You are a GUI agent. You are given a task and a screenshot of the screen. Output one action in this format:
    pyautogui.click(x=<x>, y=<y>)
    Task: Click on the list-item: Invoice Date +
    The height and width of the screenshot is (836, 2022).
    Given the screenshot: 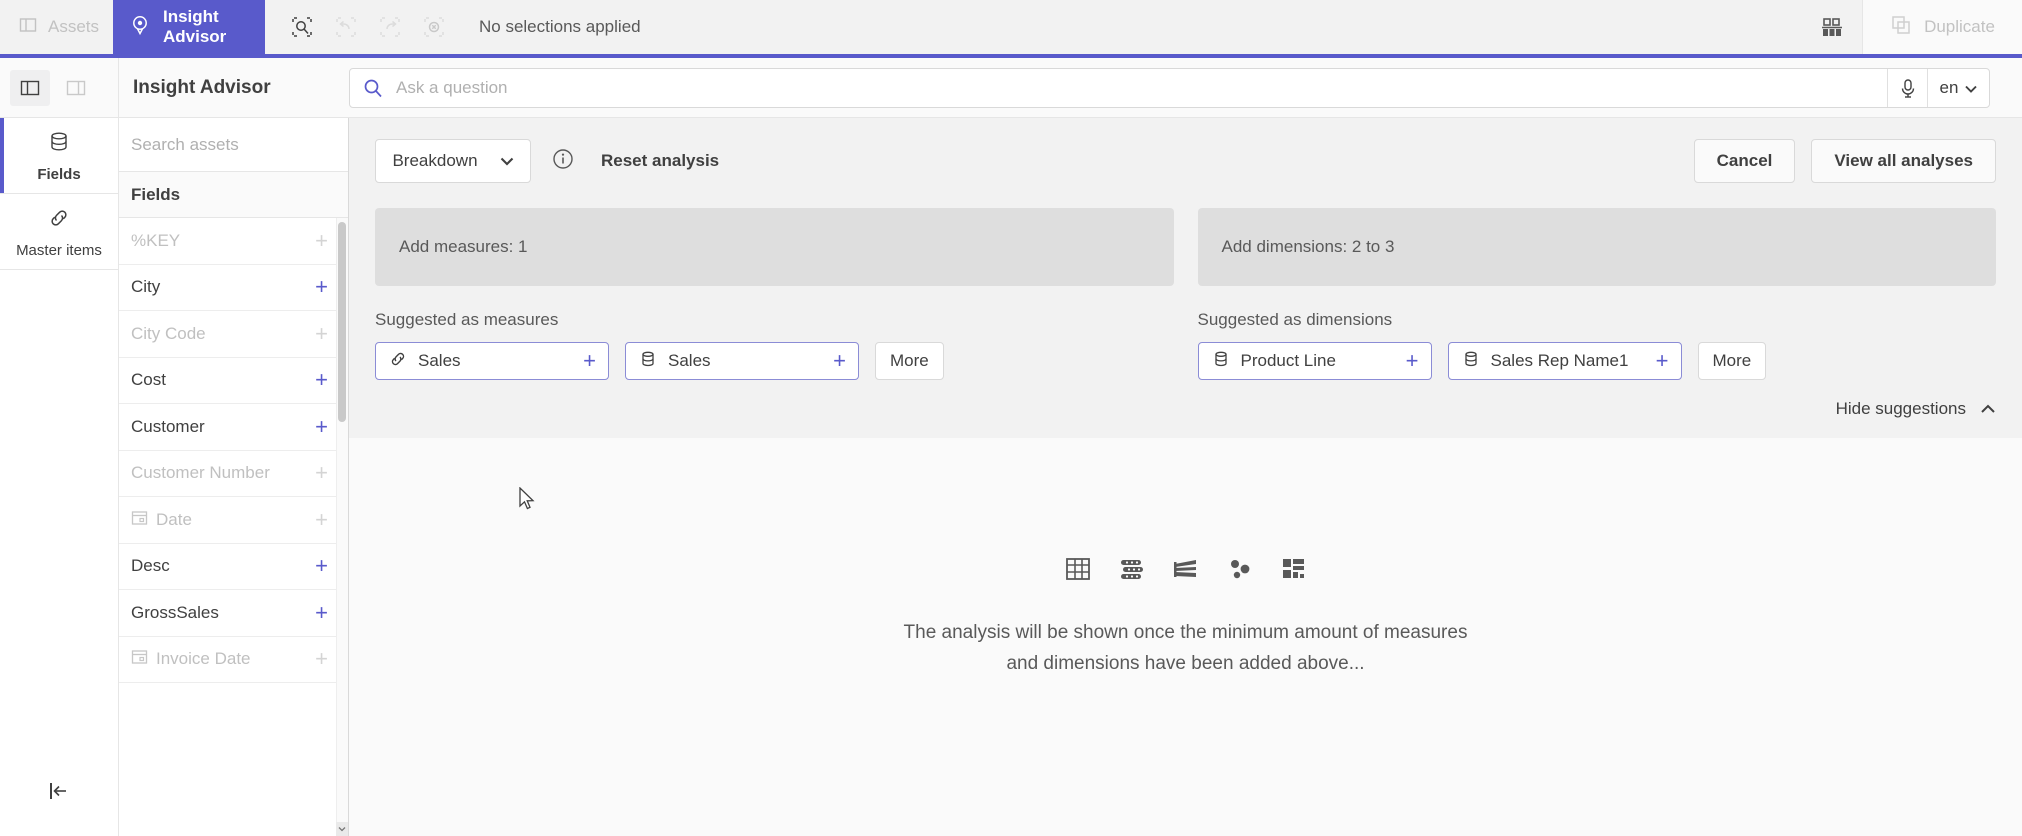 What is the action you would take?
    pyautogui.click(x=233, y=660)
    